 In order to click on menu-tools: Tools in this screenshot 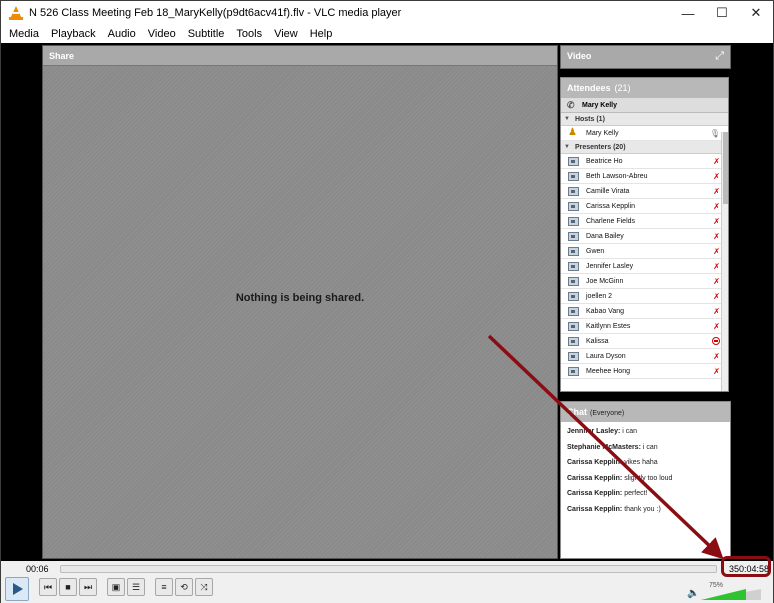, I will do `click(249, 34)`.